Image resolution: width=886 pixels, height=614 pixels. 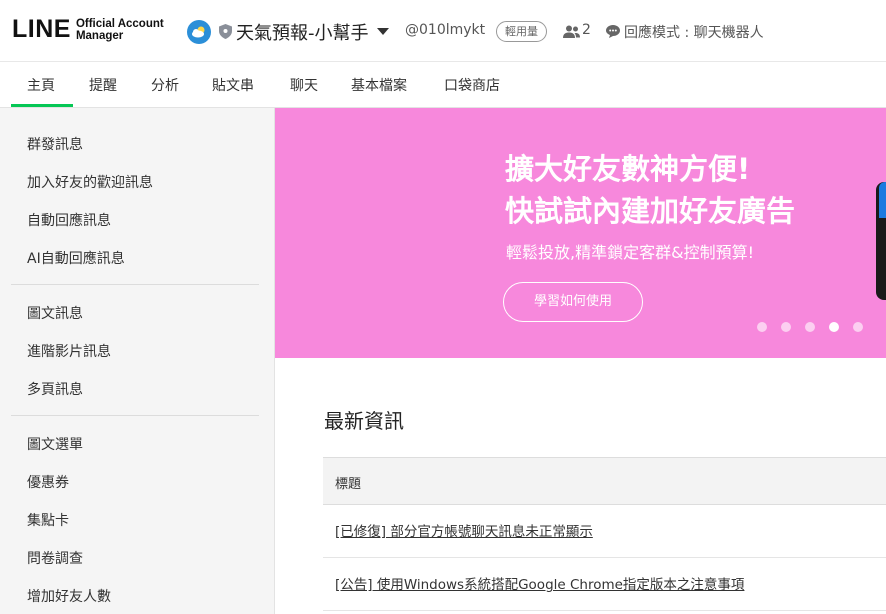 I want to click on account-avatar, so click(x=199, y=32).